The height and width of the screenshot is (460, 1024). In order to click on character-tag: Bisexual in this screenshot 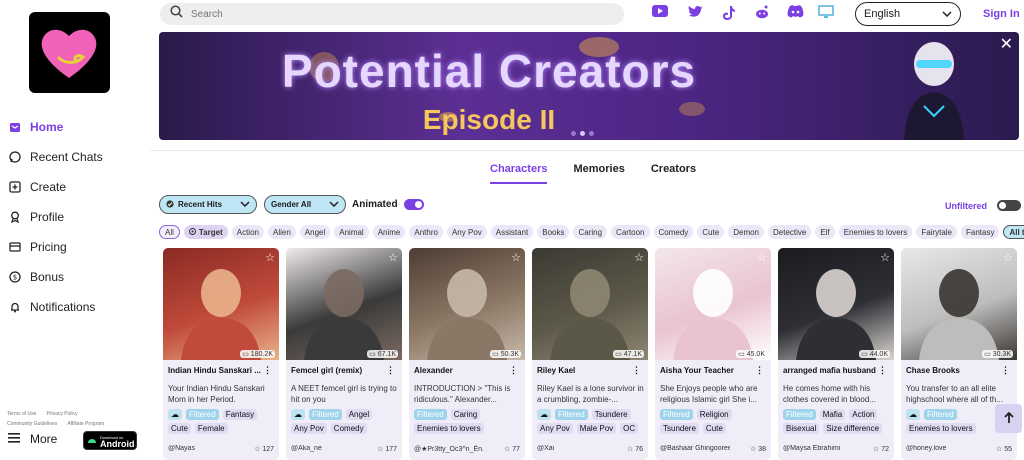, I will do `click(801, 428)`.